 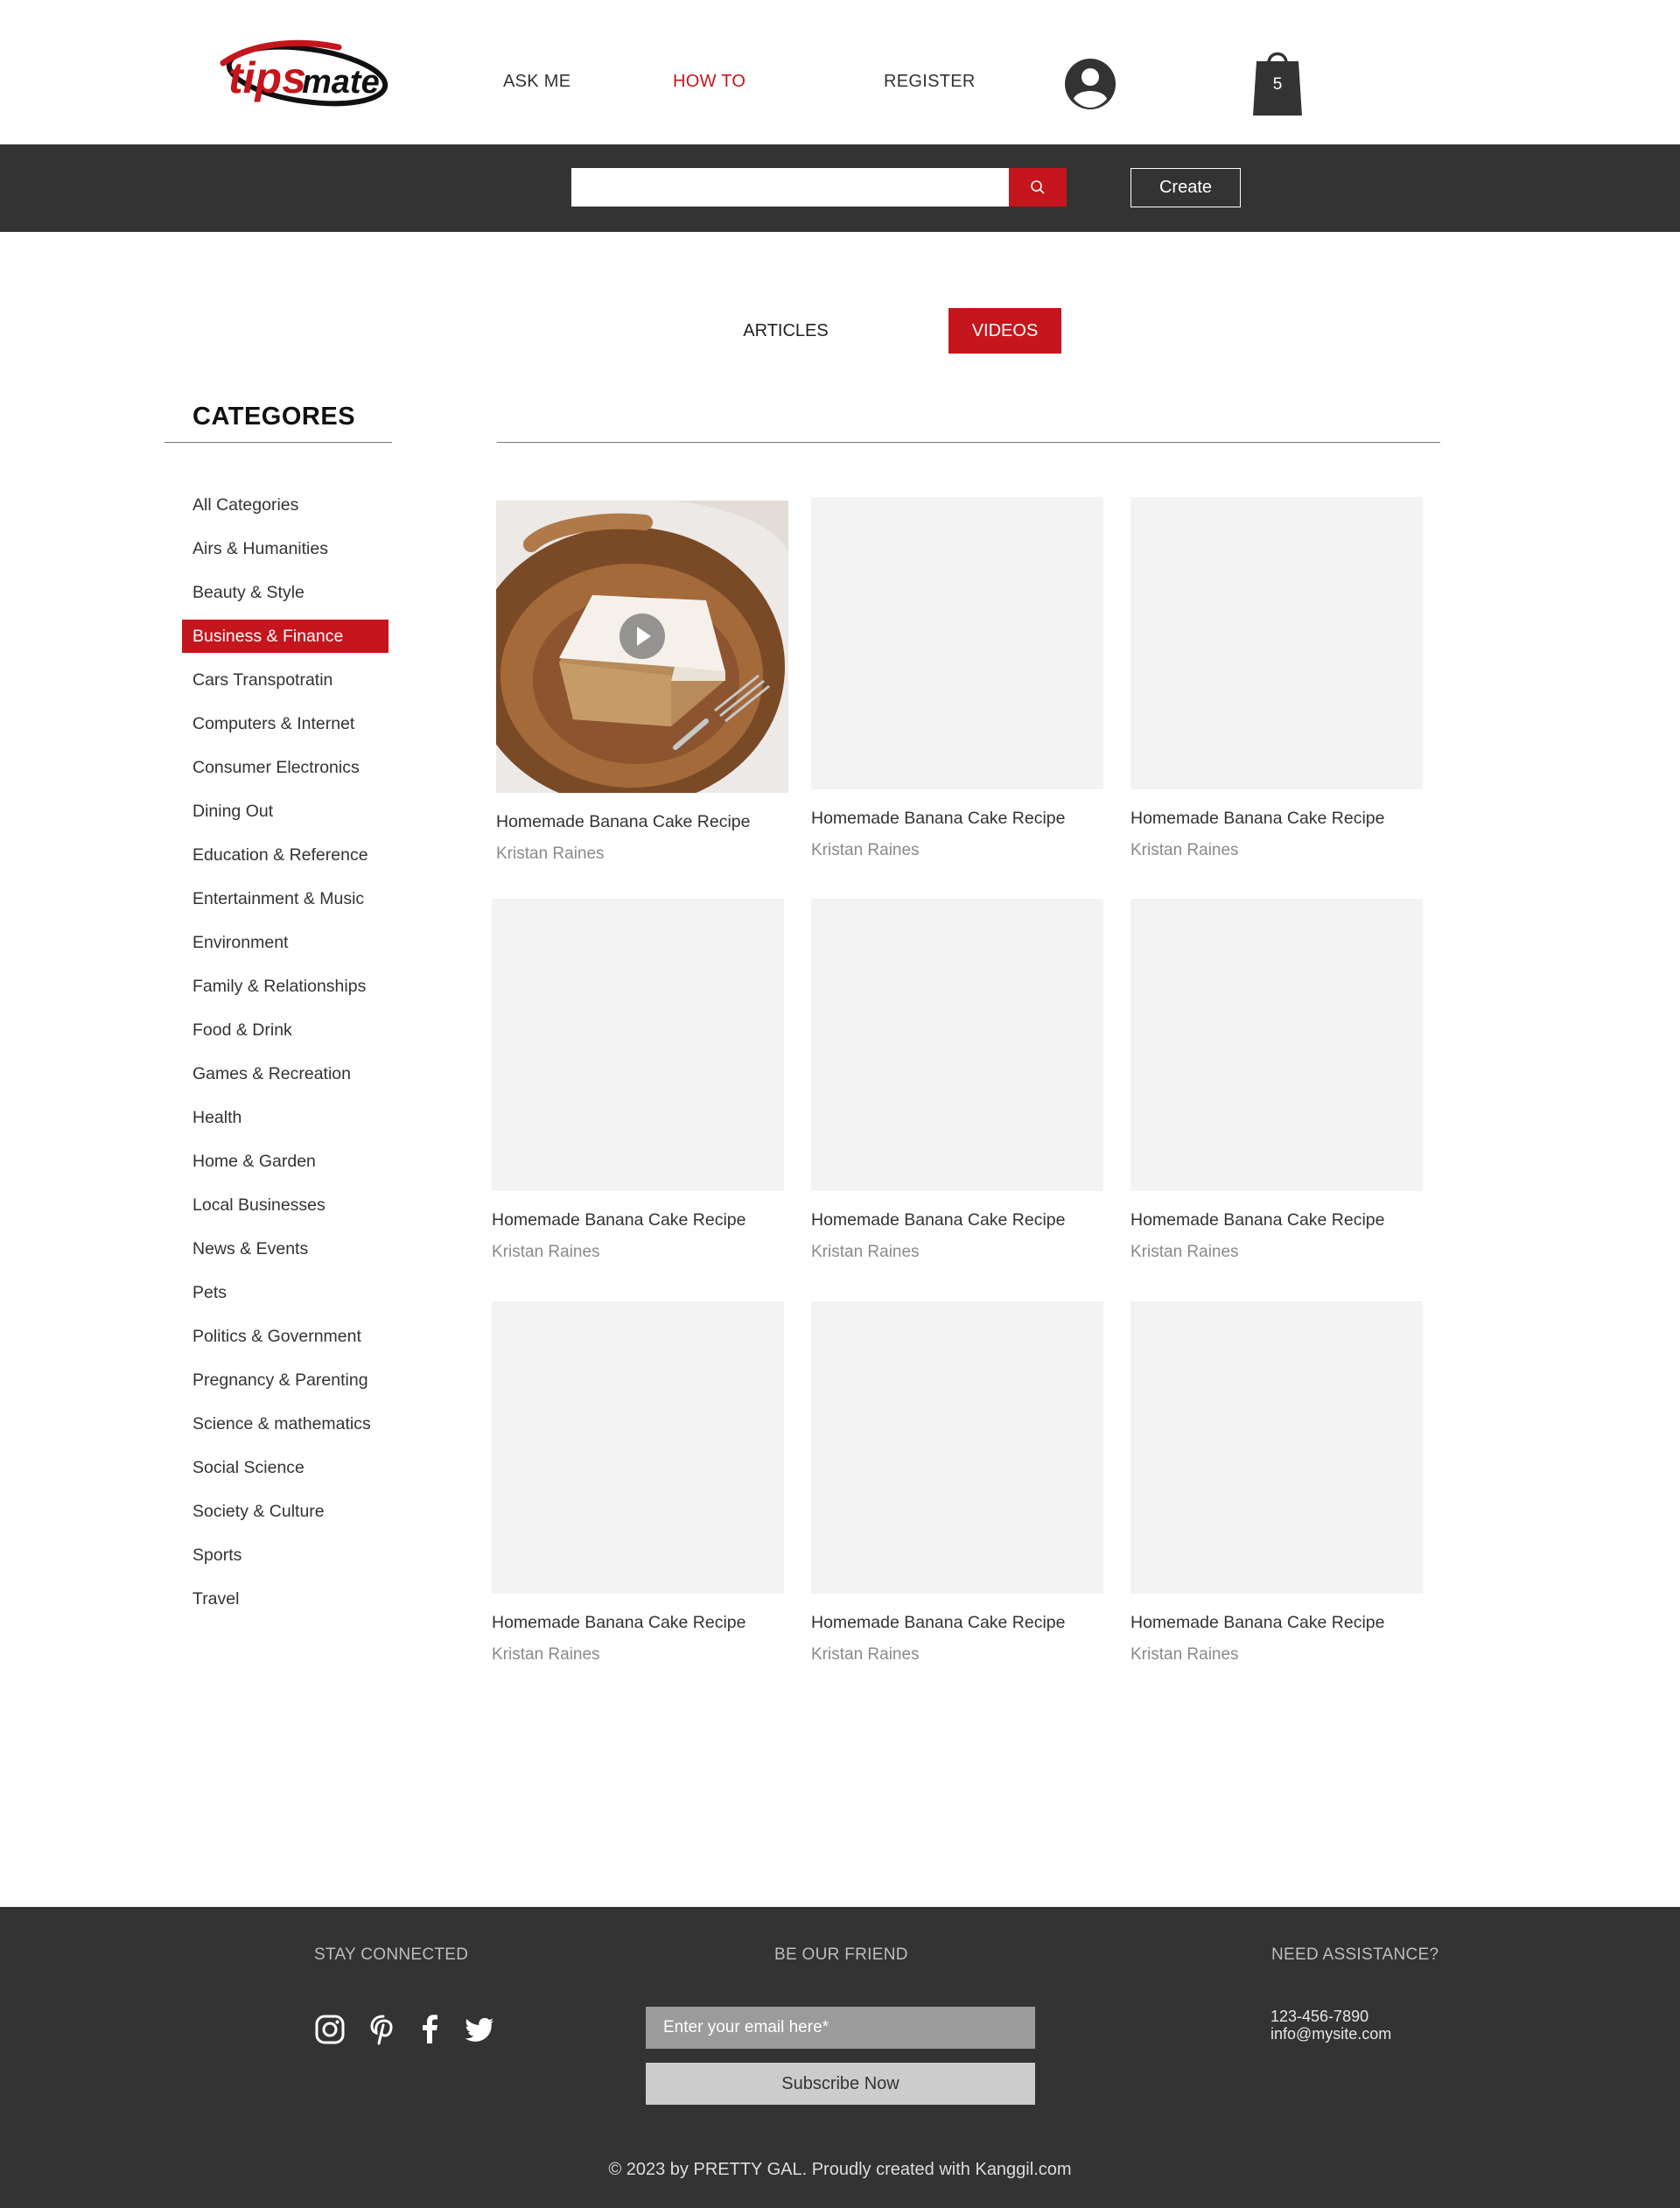 What do you see at coordinates (285, 1555) in the screenshot?
I see `category-item: Sports` at bounding box center [285, 1555].